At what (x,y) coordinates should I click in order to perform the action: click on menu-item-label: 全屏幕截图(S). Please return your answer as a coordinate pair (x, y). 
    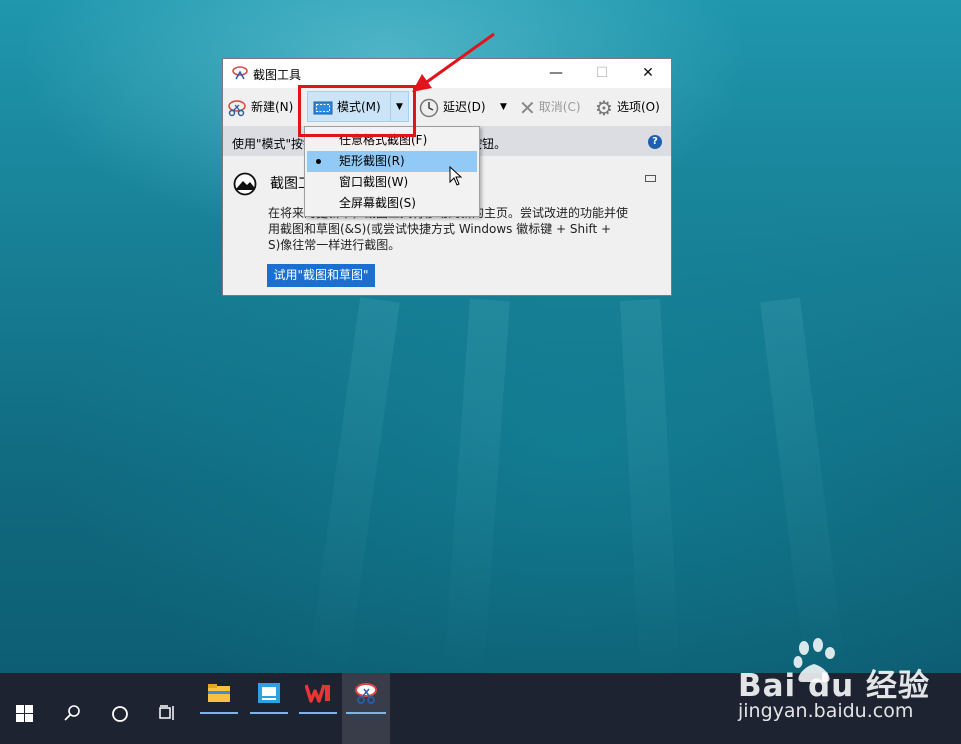
    Looking at the image, I should click on (377, 203).